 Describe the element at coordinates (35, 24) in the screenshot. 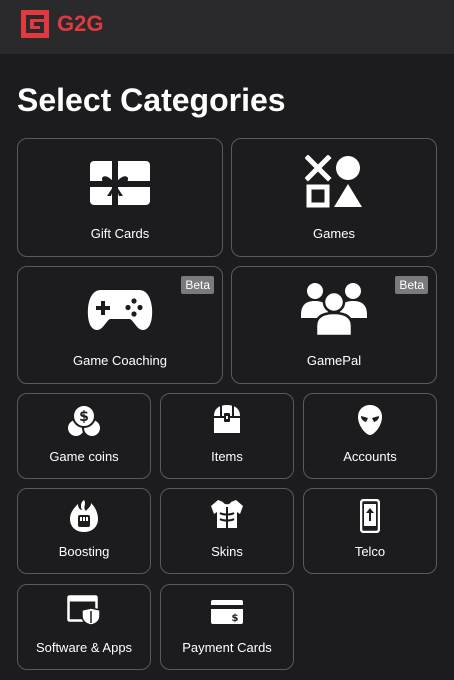

I see `g2g-logo-icon` at that location.